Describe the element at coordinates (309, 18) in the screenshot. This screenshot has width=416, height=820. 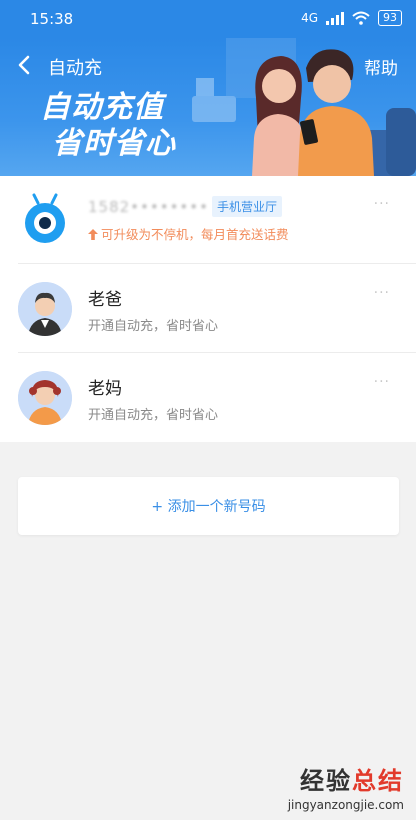
I see `network-label: 4G` at that location.